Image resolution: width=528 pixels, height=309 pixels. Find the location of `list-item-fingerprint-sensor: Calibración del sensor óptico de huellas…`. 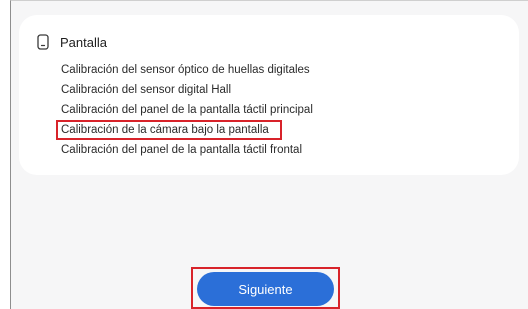

list-item-fingerprint-sensor: Calibración del sensor óptico de huellas… is located at coordinates (187, 70).